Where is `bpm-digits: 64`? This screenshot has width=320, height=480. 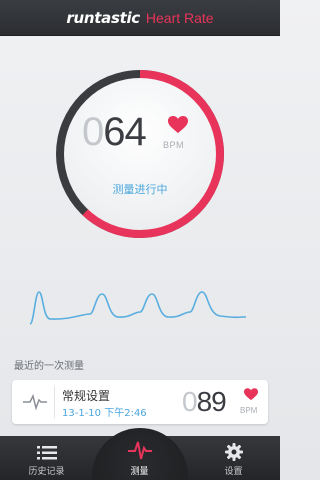 bpm-digits: 64 is located at coordinates (124, 132).